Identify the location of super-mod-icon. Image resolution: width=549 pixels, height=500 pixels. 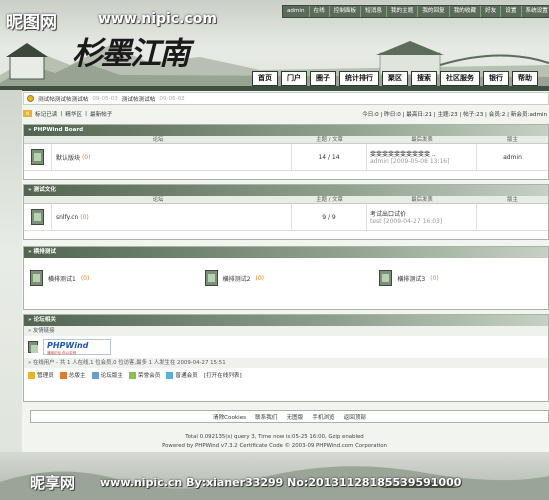
(63, 375).